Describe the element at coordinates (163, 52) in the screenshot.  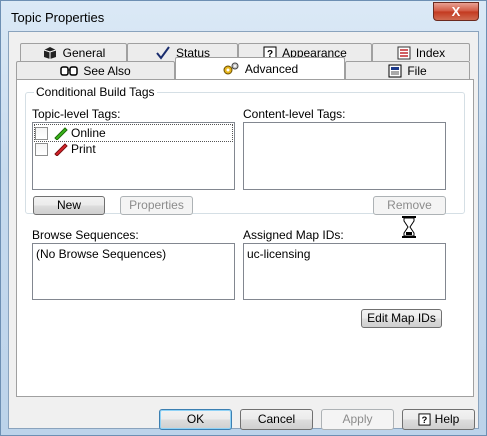
I see `checkmark-icon` at that location.